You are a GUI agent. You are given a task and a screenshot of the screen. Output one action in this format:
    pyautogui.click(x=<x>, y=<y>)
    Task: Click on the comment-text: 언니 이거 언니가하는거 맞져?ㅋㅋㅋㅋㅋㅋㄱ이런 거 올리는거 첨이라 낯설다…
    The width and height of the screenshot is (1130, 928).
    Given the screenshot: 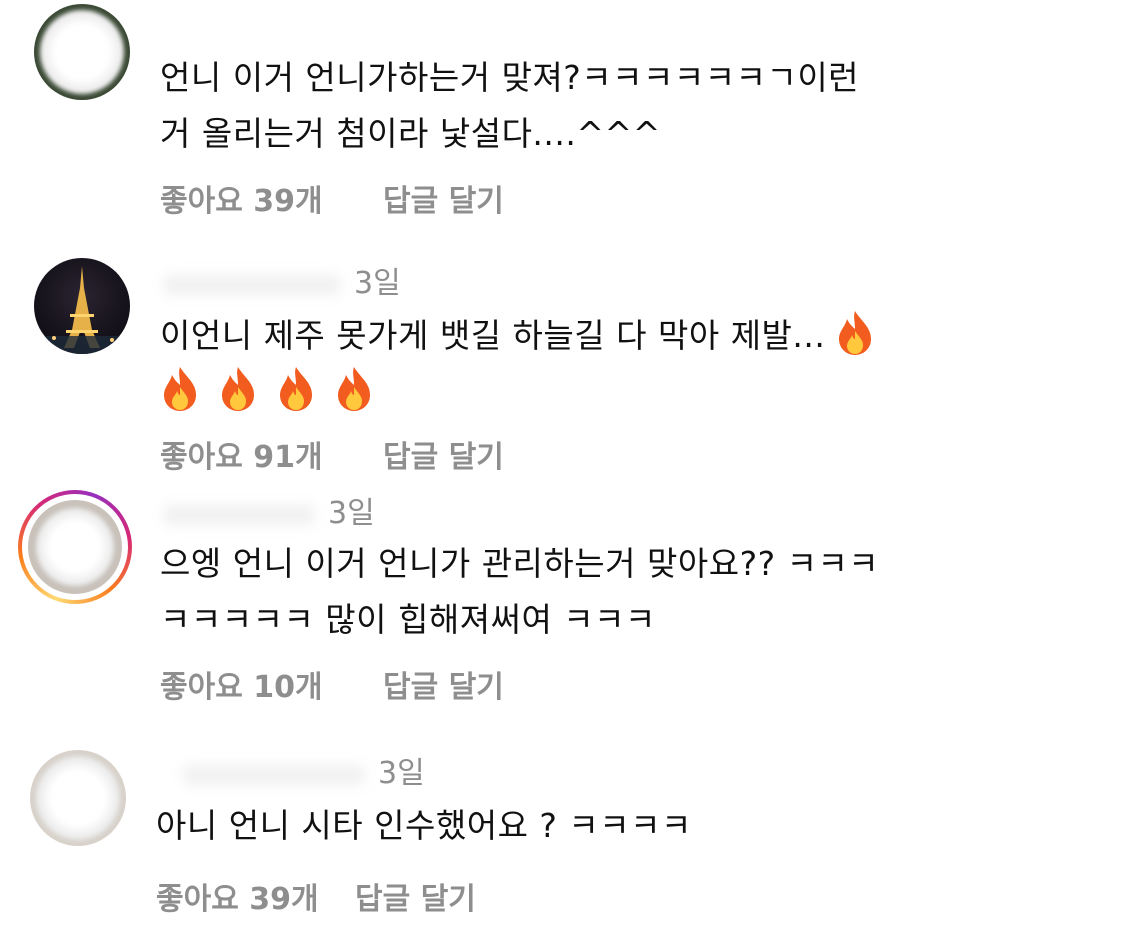 What is the action you would take?
    pyautogui.click(x=510, y=105)
    